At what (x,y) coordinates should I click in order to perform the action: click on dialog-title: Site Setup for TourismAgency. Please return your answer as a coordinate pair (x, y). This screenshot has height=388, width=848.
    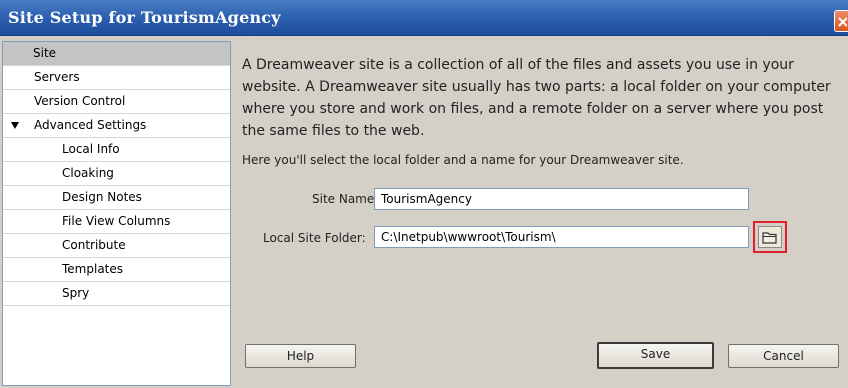
    Looking at the image, I should click on (144, 17).